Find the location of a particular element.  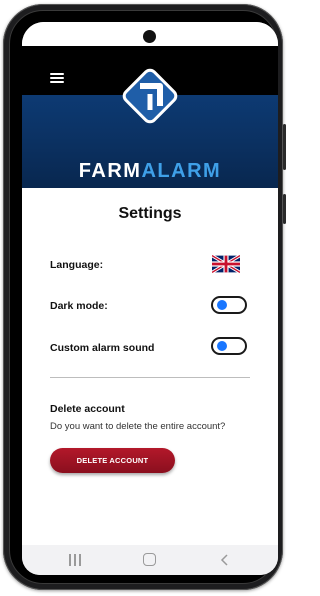

page-title: Settings is located at coordinates (150, 213).